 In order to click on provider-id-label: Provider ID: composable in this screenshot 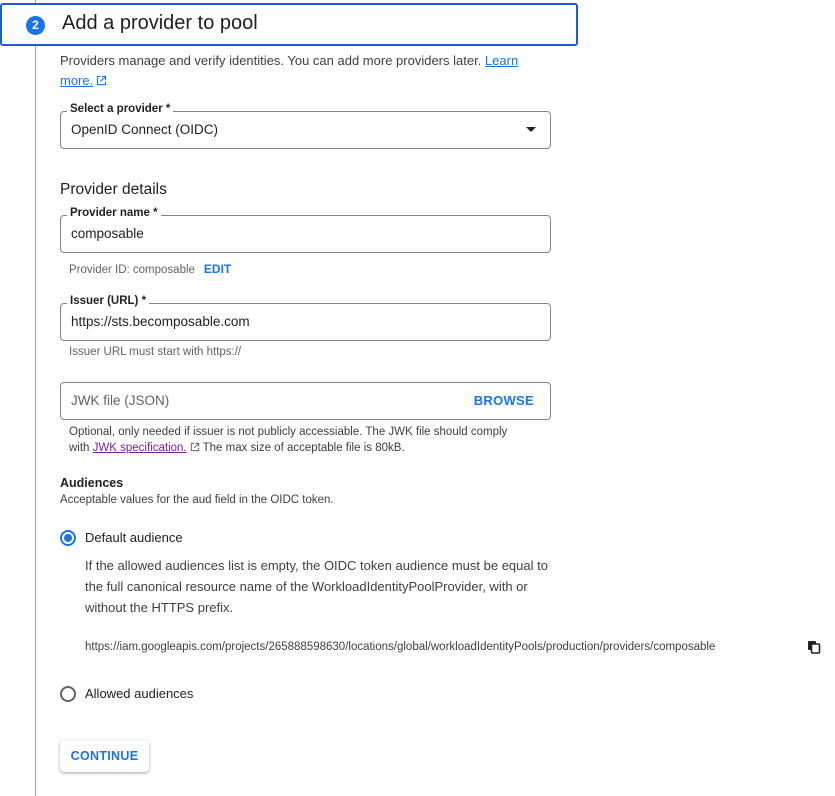, I will do `click(132, 270)`.